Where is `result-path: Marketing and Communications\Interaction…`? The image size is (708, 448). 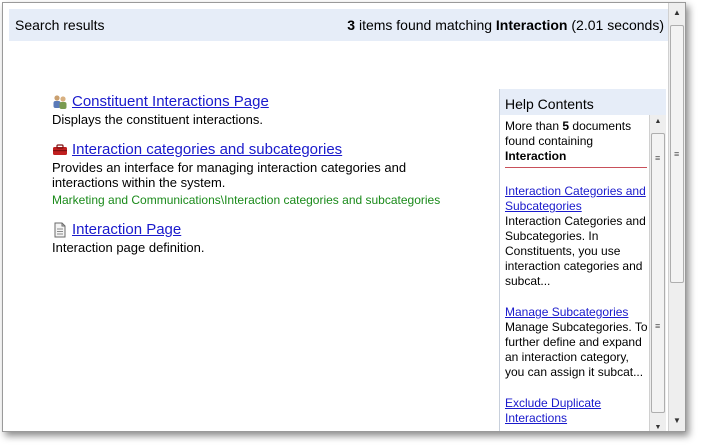 result-path: Marketing and Communications\Interaction… is located at coordinates (246, 200).